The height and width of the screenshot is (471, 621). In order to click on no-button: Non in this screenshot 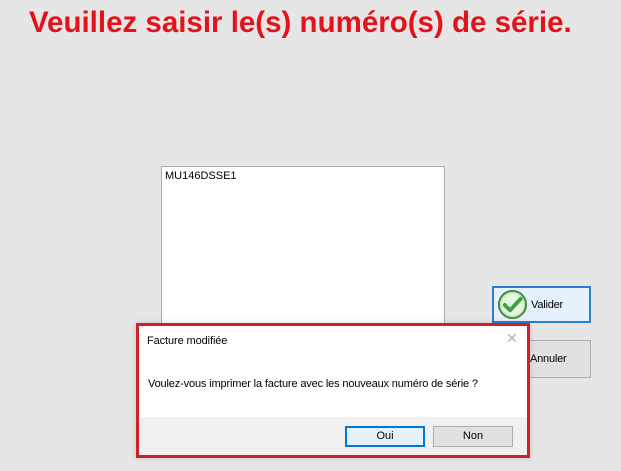, I will do `click(473, 436)`.